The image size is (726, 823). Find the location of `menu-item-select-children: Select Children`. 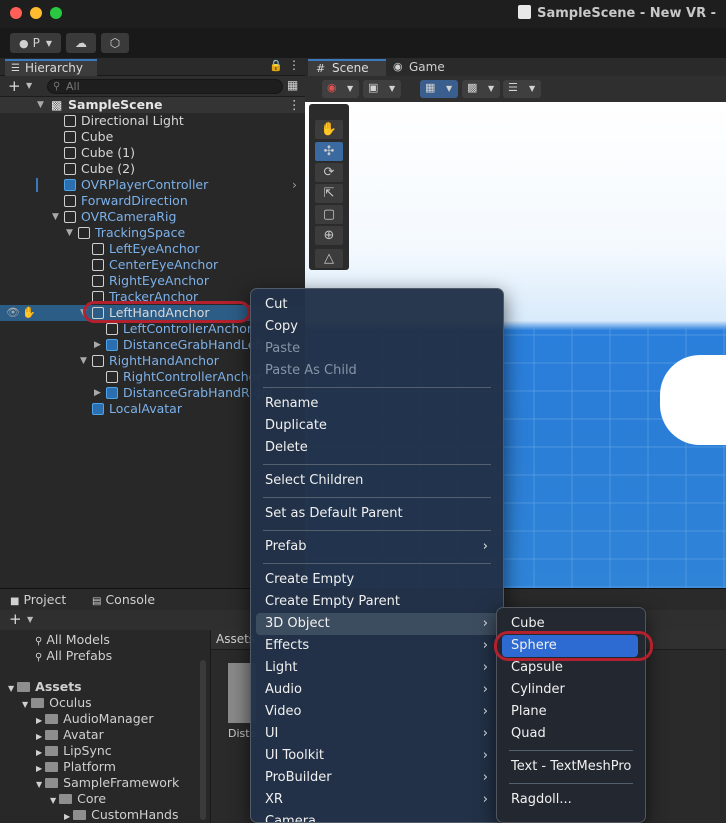

menu-item-select-children: Select Children is located at coordinates (377, 481).